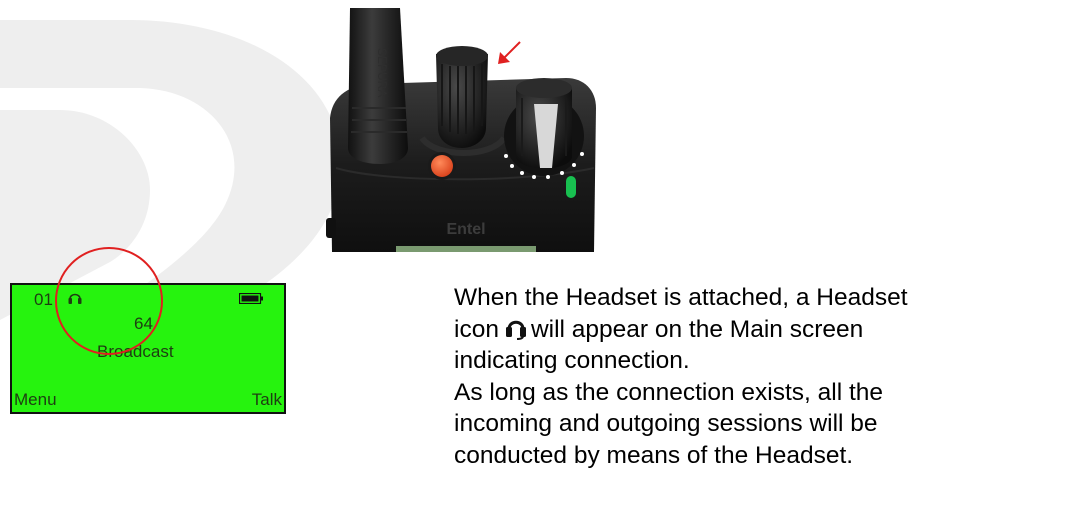 The image size is (1086, 508). I want to click on radio-photo: Entel SEPURA, so click(461, 130).